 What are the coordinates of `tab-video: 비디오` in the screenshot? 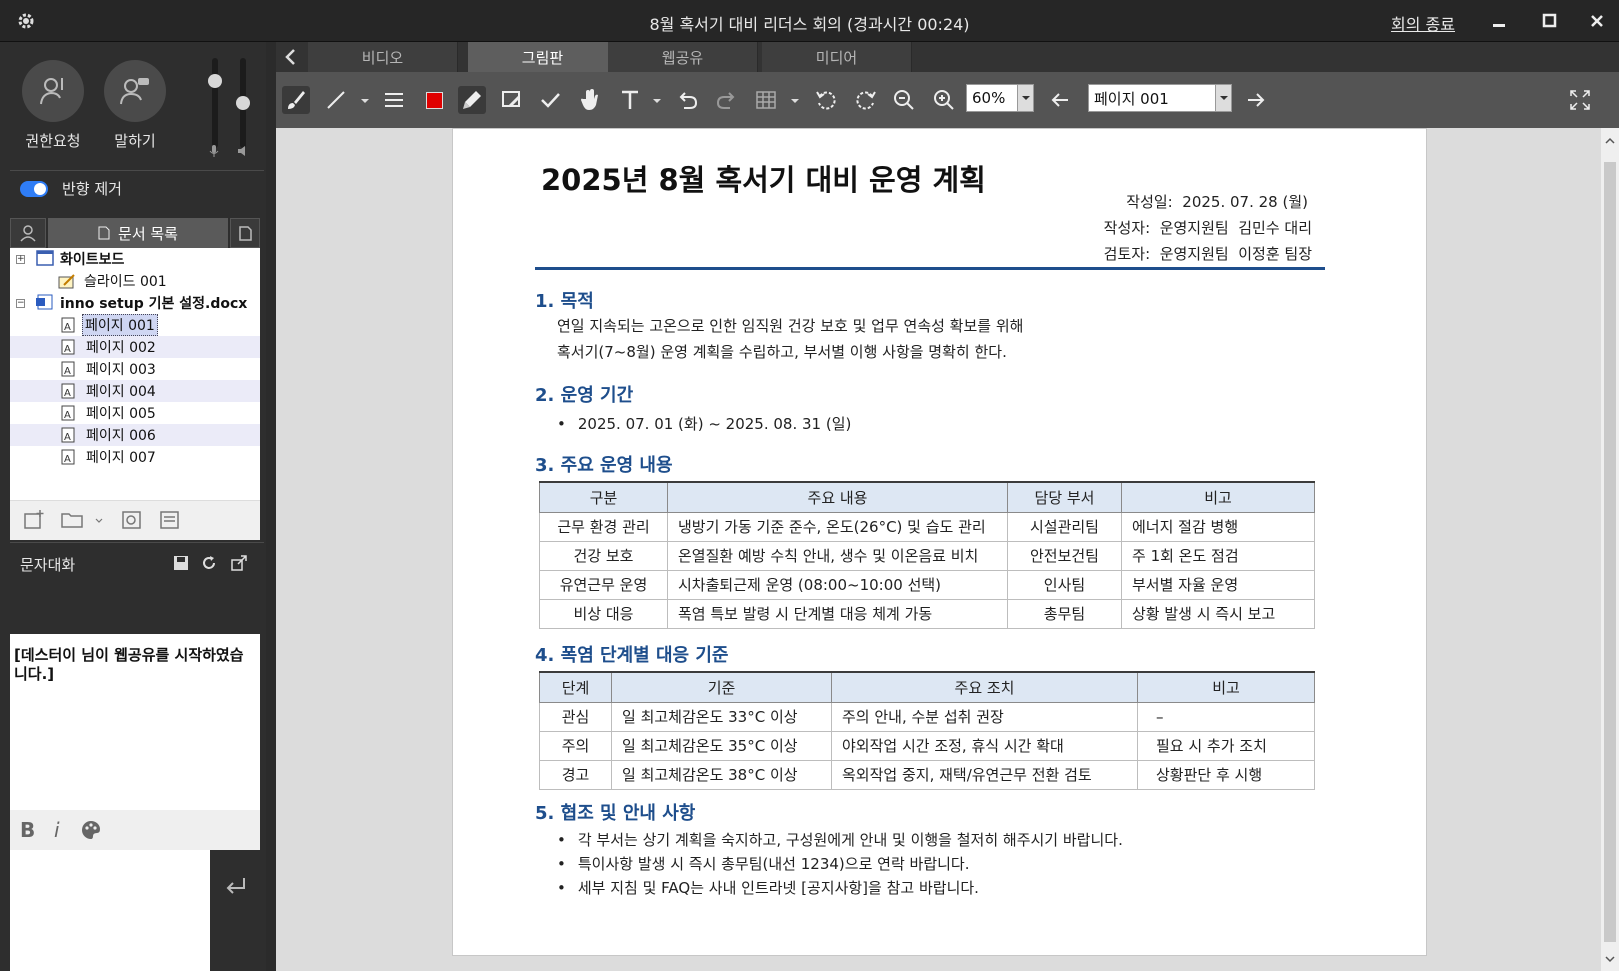 It's located at (383, 57).